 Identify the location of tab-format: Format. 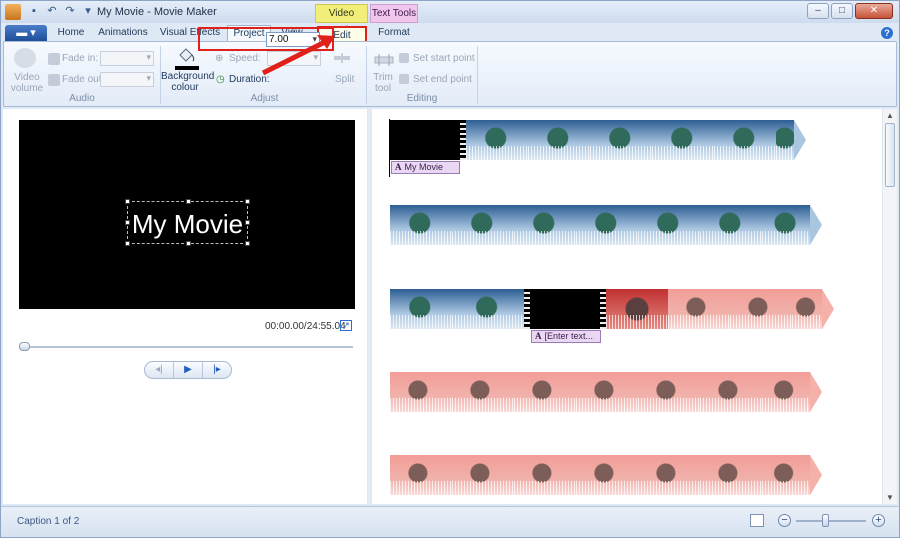
(394, 33).